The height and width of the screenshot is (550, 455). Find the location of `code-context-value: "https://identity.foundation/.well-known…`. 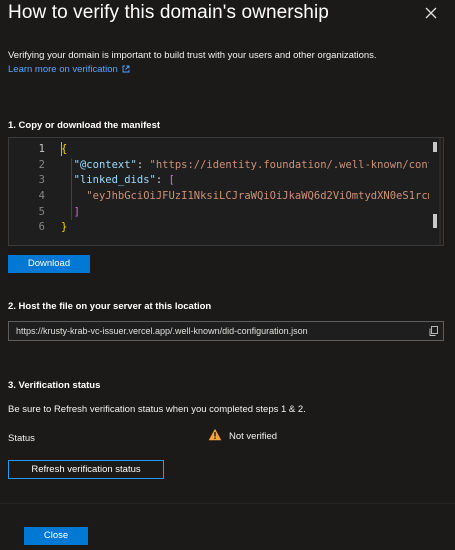

code-context-value: "https://identity.foundation/.well-known… is located at coordinates (289, 164).